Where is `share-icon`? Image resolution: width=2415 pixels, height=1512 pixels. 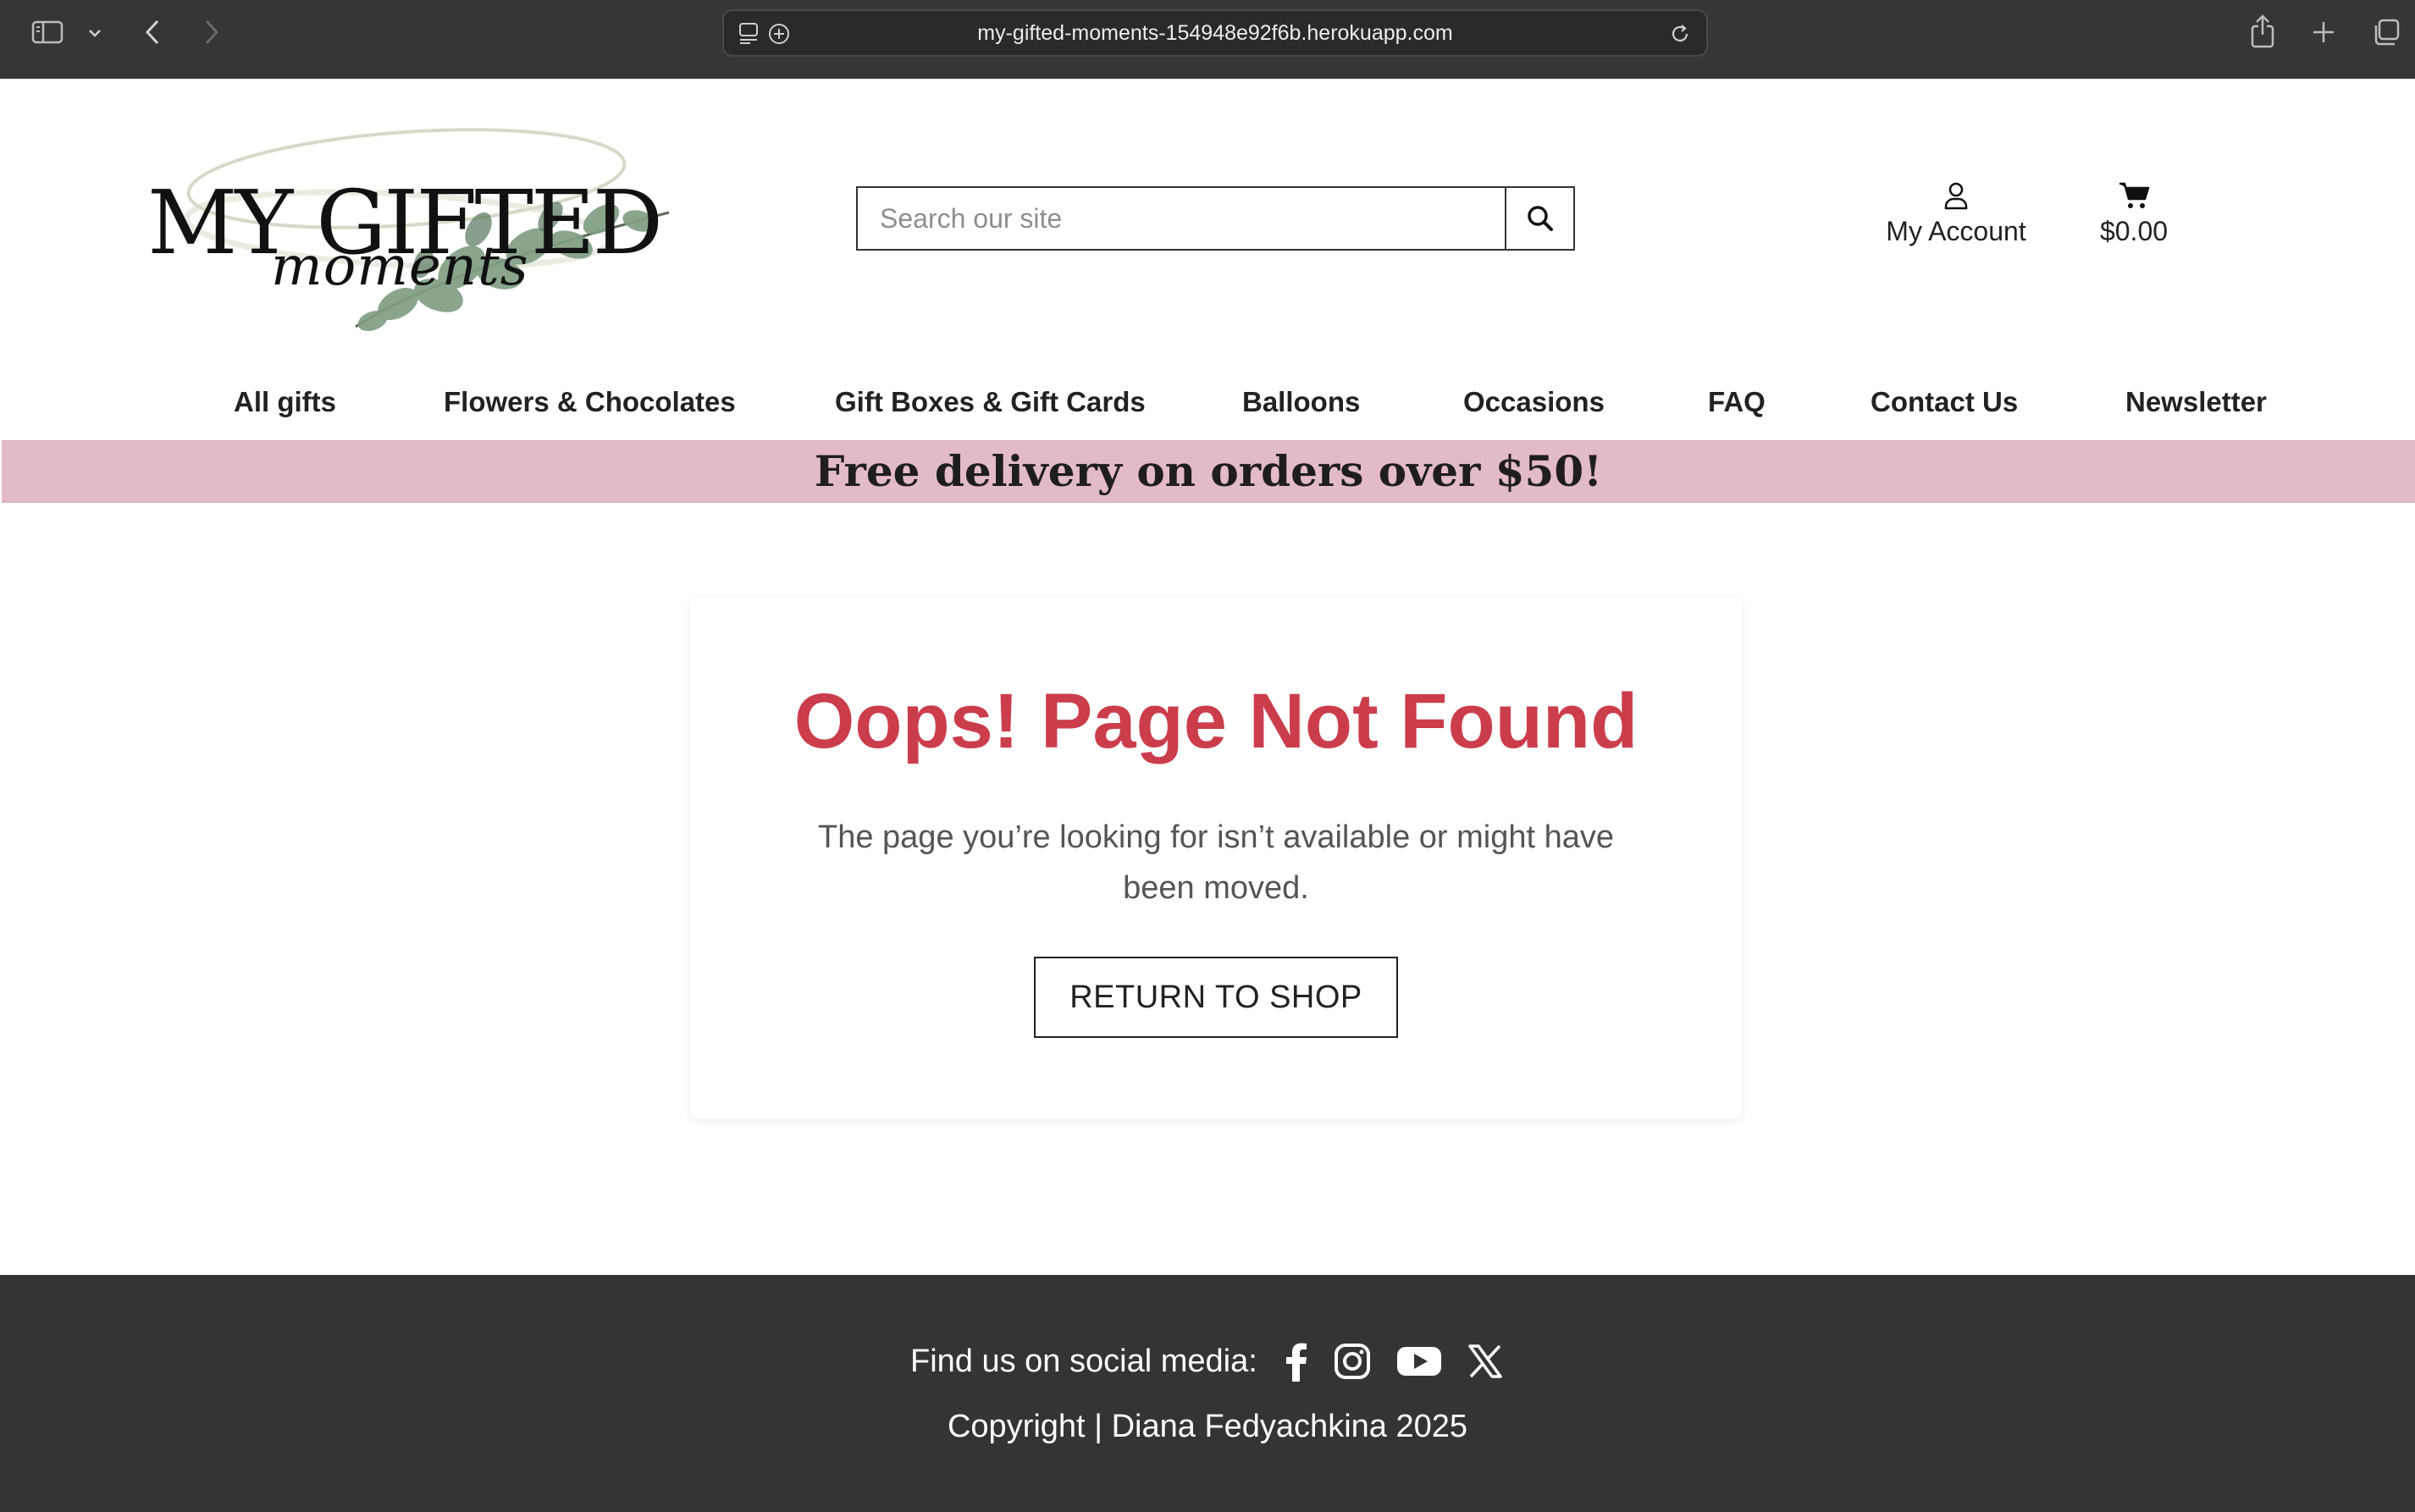
share-icon is located at coordinates (2263, 31).